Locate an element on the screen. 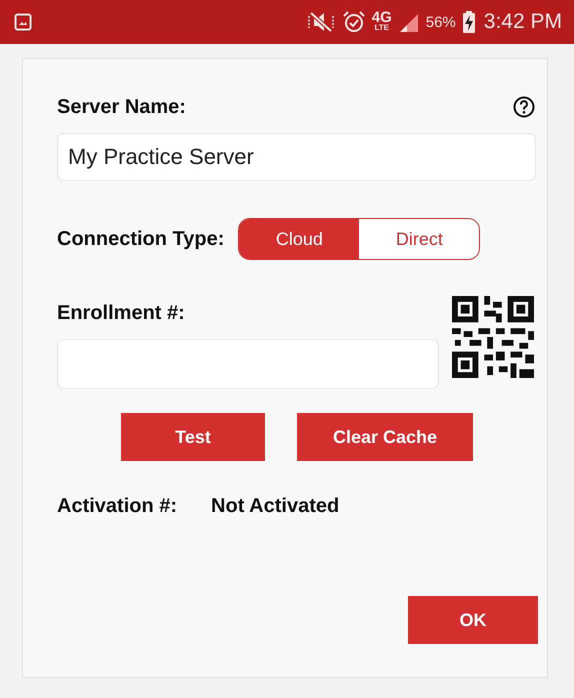 Image resolution: width=574 pixels, height=698 pixels. activation-label: Activation #: is located at coordinates (117, 506).